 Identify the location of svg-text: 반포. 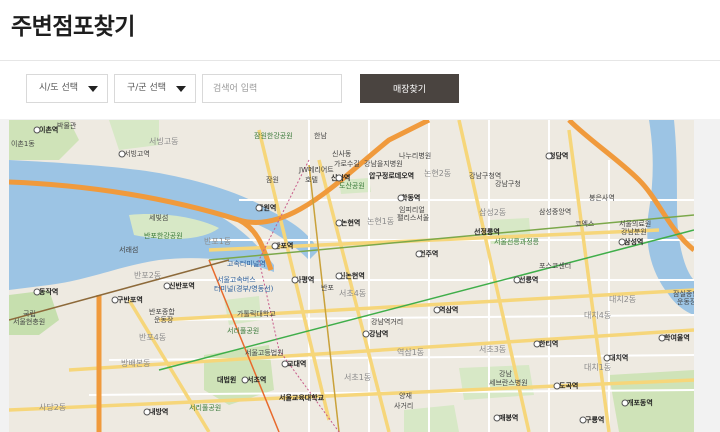
(327, 287).